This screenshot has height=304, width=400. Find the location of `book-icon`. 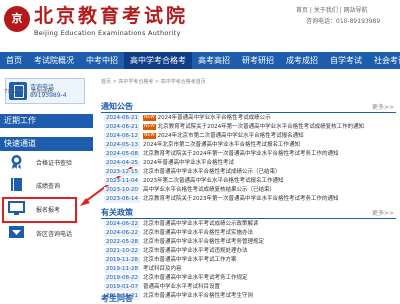

book-icon is located at coordinates (16, 184).